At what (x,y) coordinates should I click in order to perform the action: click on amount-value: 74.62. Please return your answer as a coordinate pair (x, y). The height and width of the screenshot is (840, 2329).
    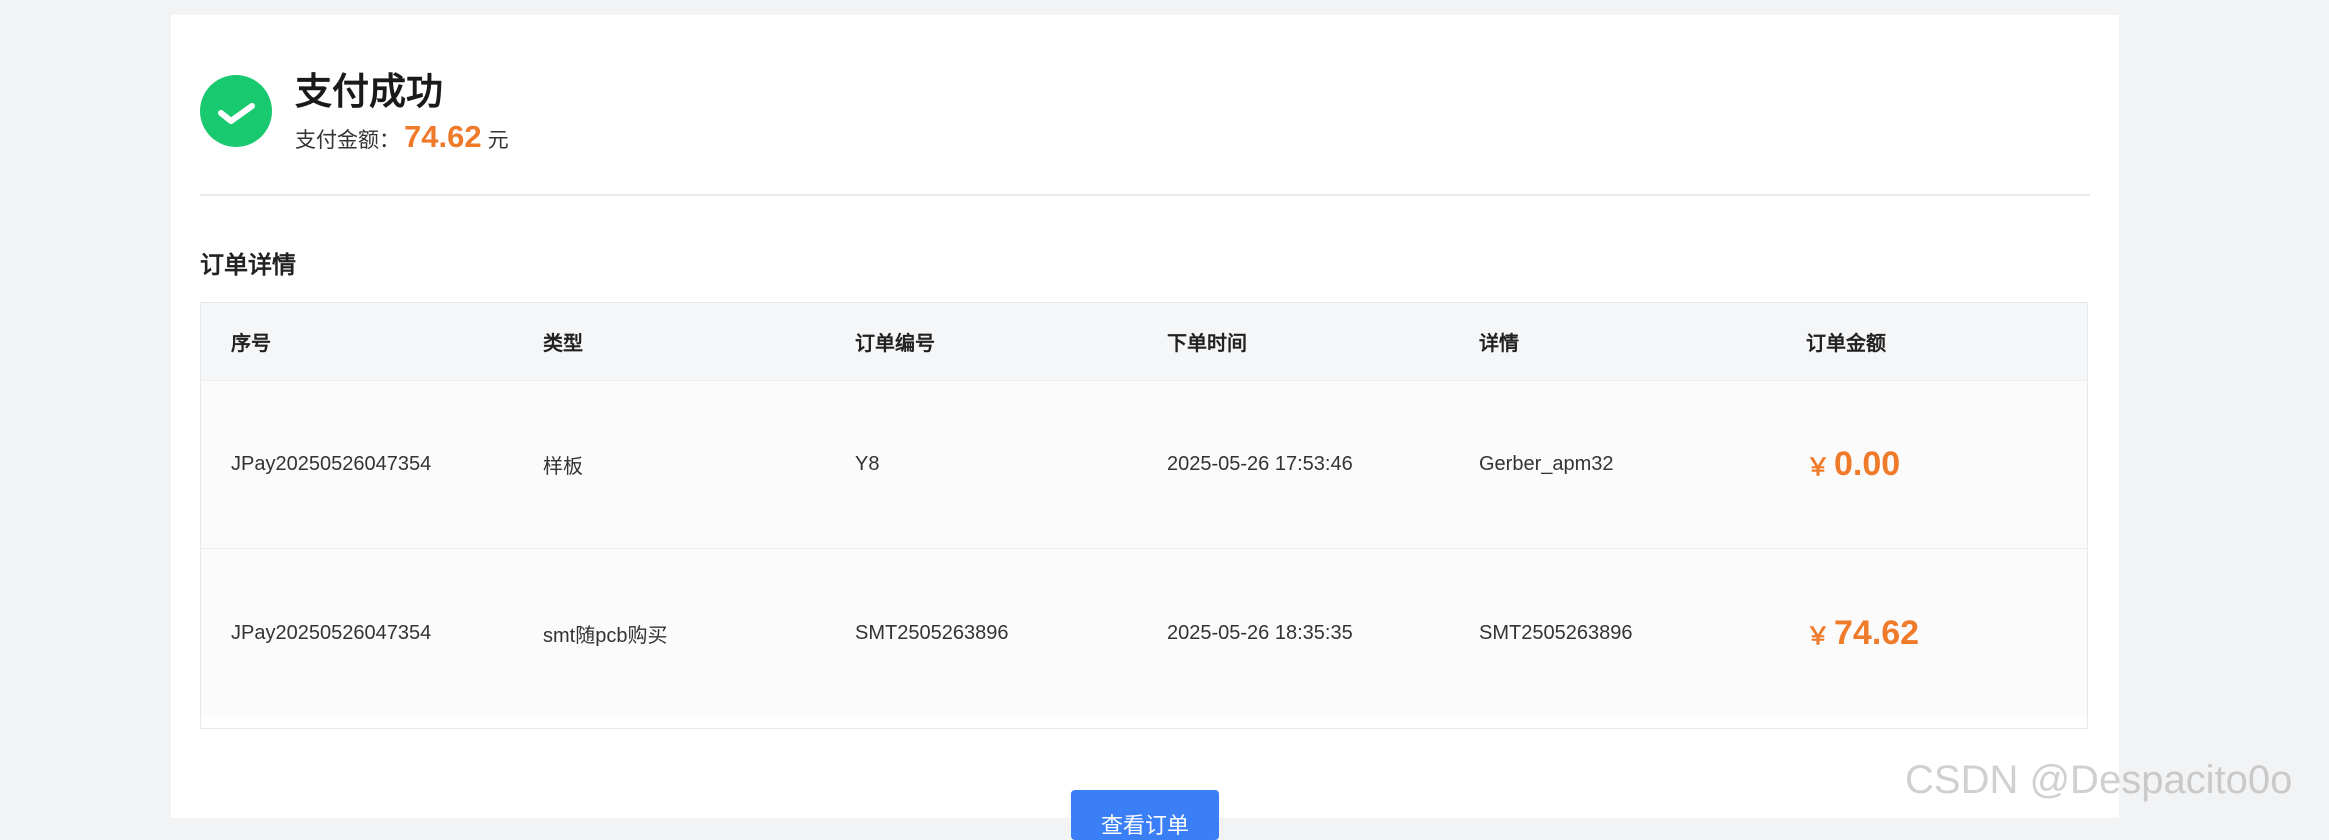
    Looking at the image, I should click on (443, 136).